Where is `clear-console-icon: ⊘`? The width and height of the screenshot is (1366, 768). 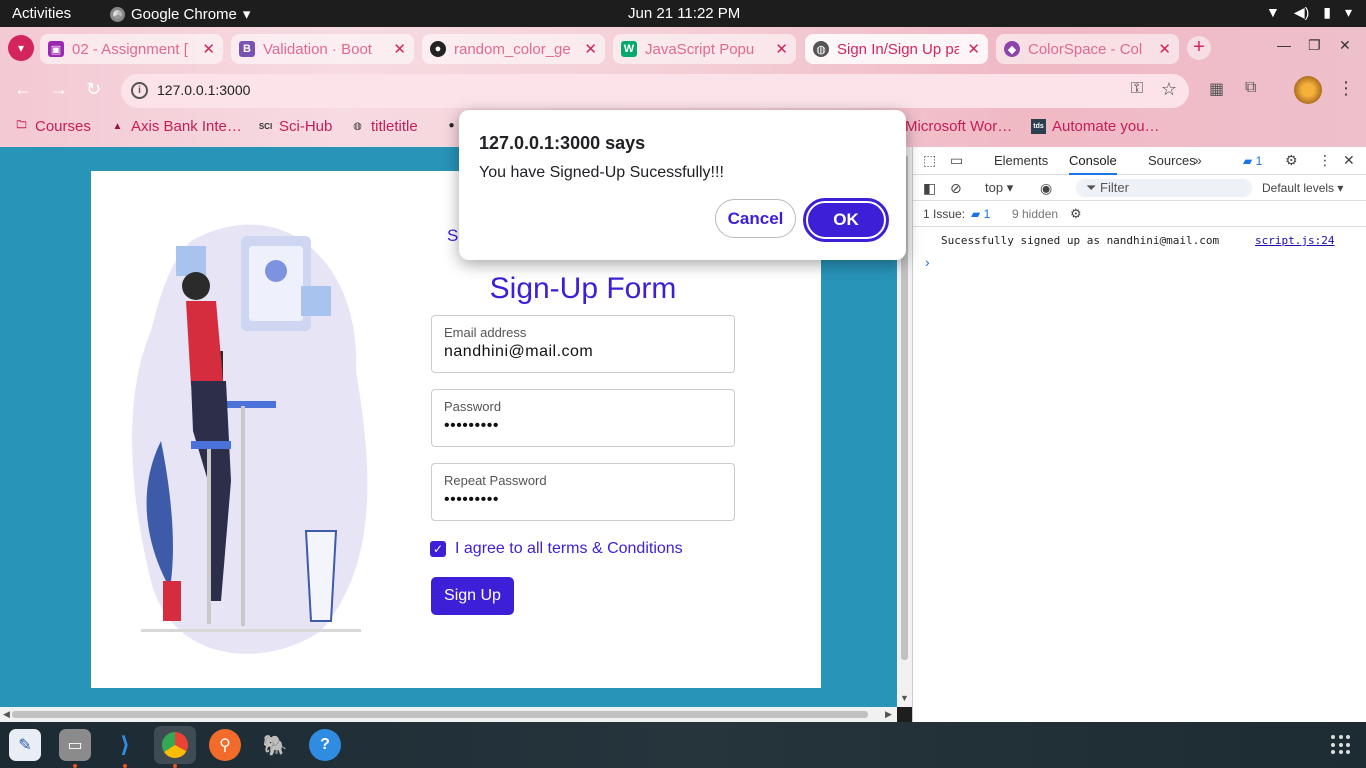 clear-console-icon: ⊘ is located at coordinates (956, 188).